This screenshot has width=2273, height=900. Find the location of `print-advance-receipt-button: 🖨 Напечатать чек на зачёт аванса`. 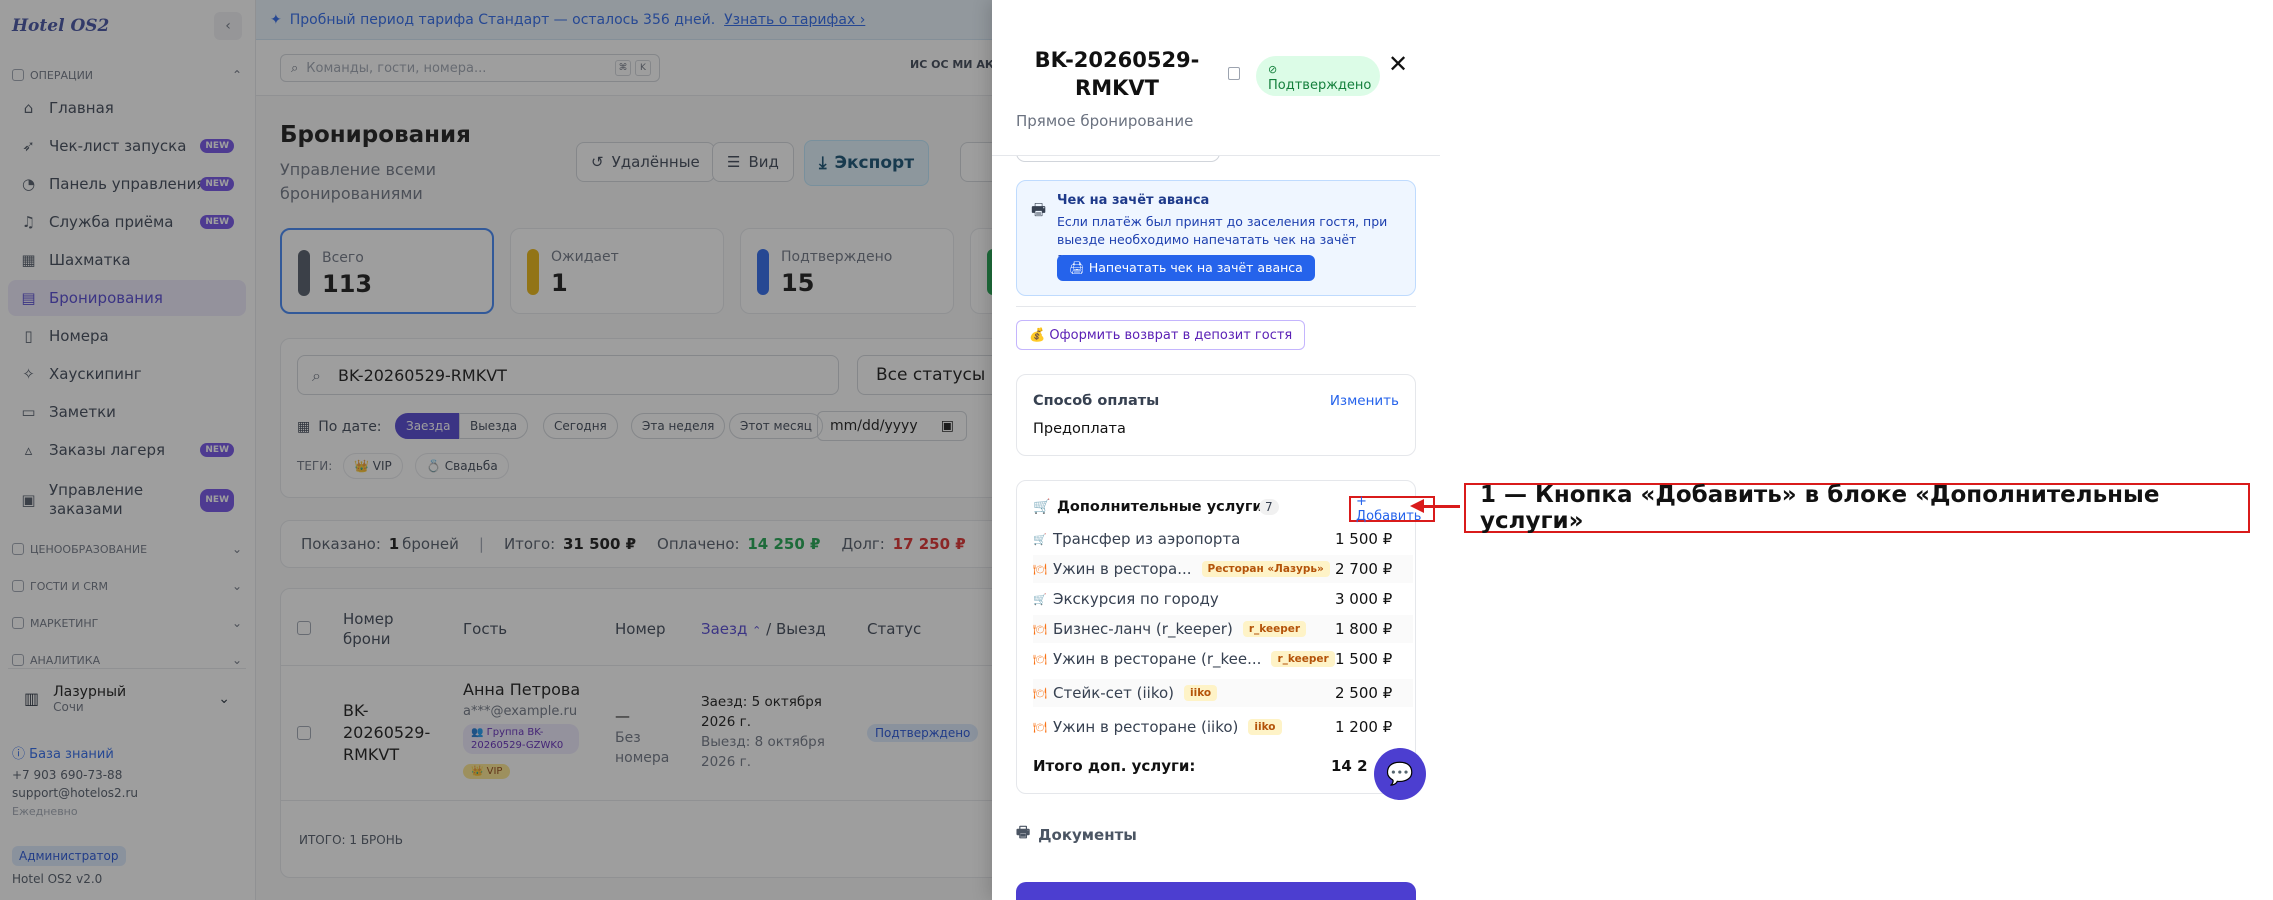

print-advance-receipt-button: 🖨 Напечатать чек на зачёт аванса is located at coordinates (1186, 268).